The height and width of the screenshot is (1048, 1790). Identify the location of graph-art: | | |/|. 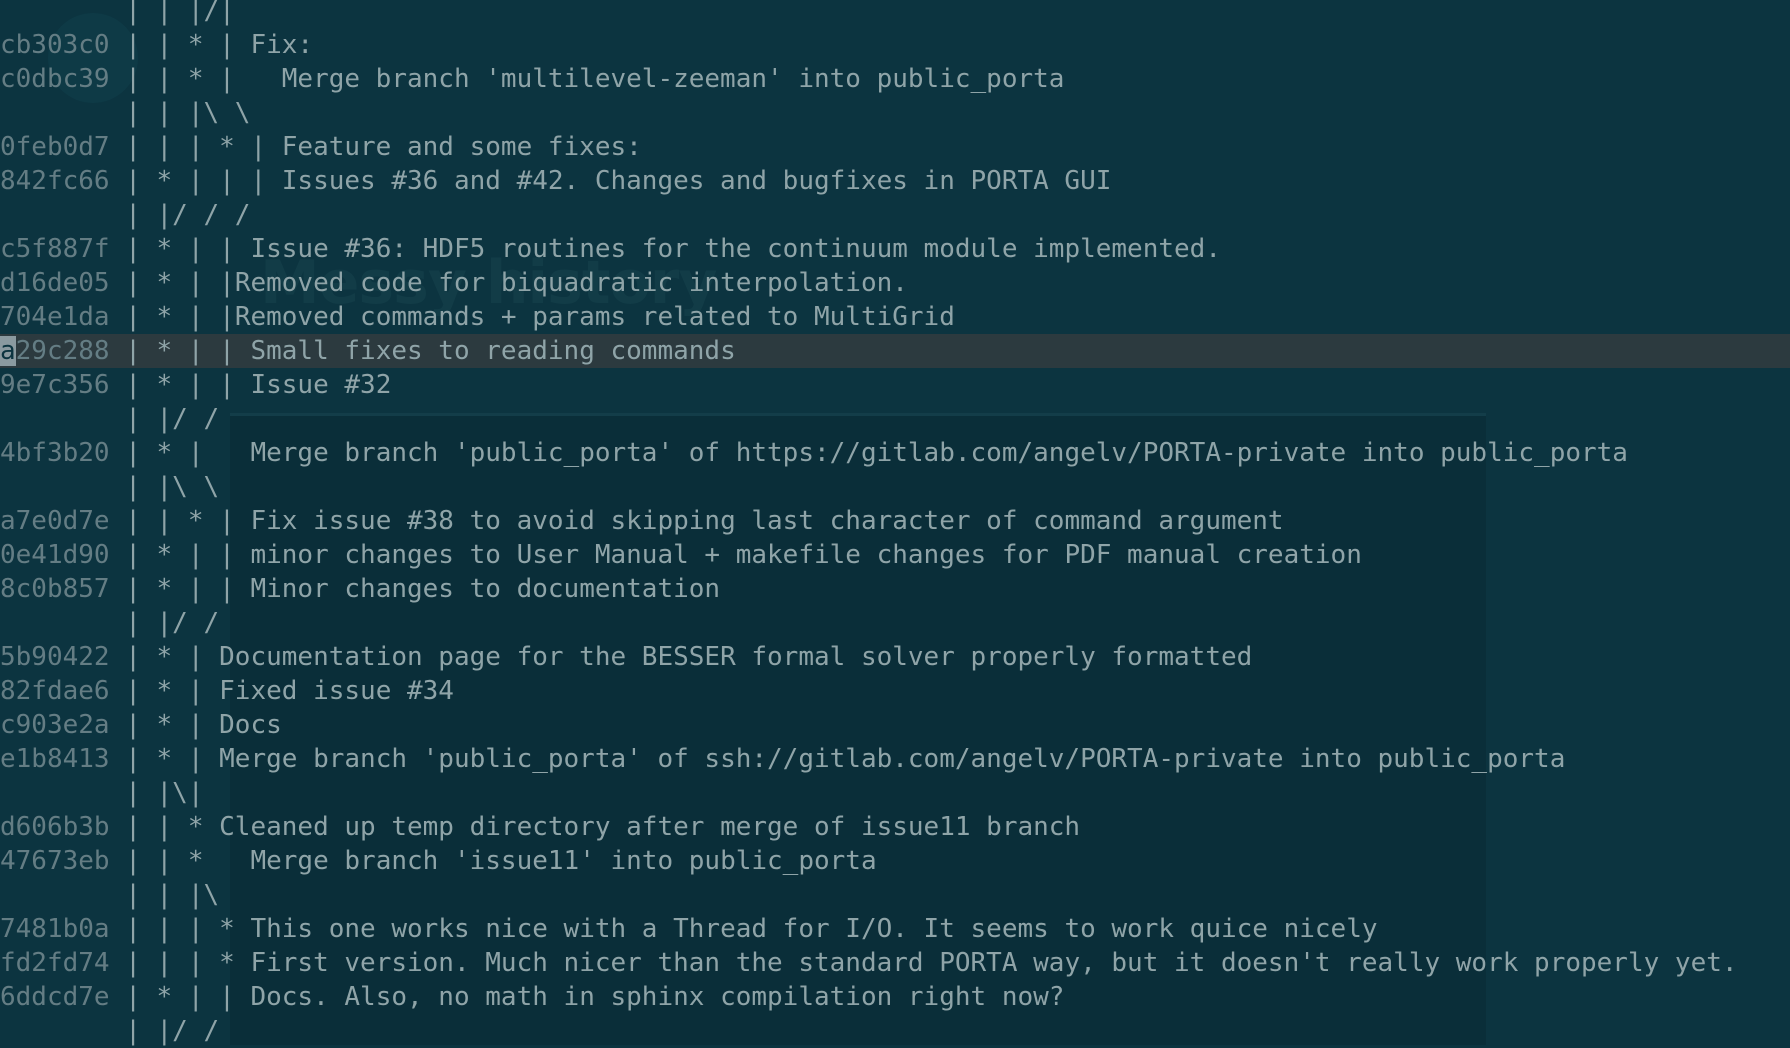
(117, 13).